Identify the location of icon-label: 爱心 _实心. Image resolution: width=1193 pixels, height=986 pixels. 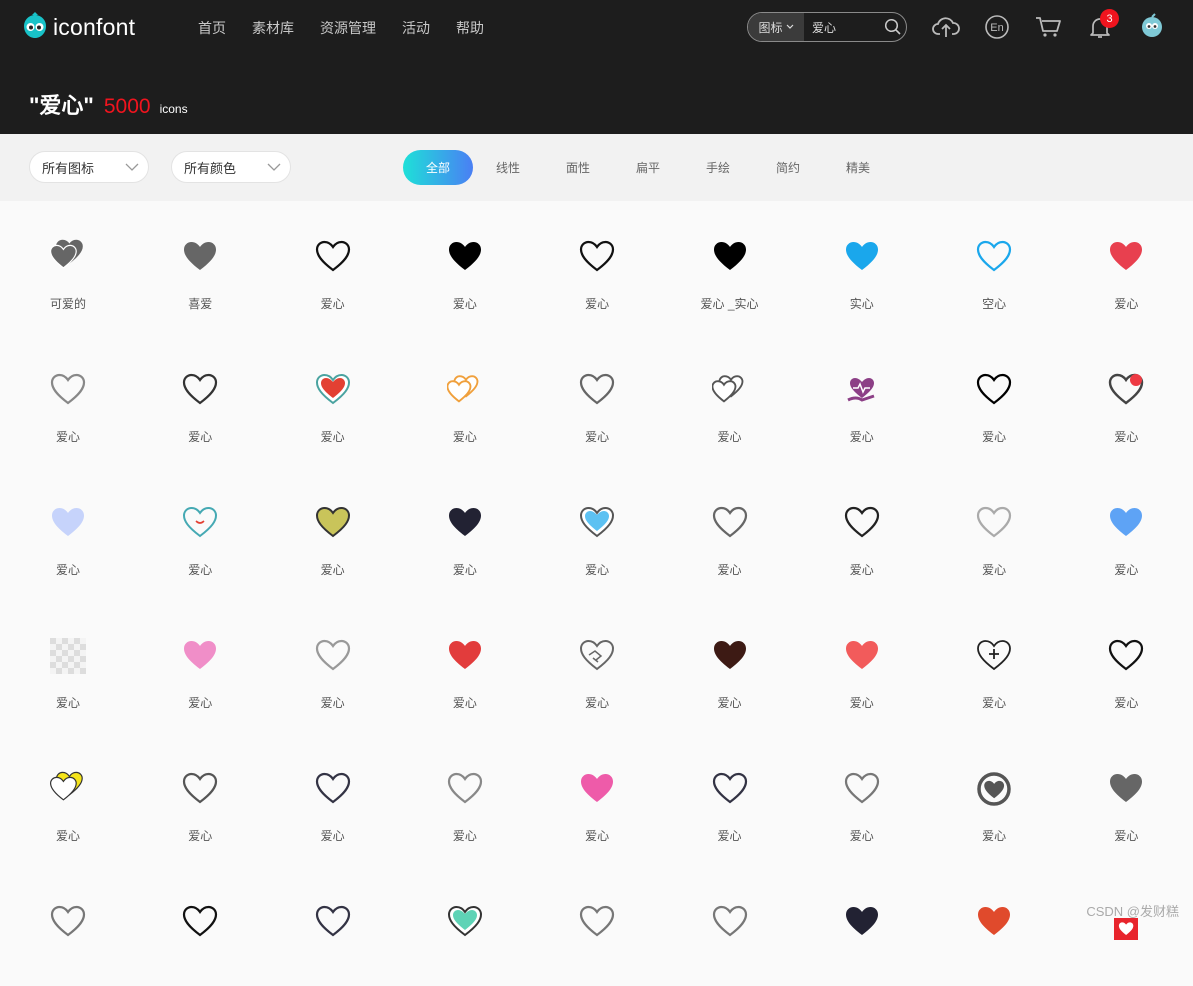
(729, 304).